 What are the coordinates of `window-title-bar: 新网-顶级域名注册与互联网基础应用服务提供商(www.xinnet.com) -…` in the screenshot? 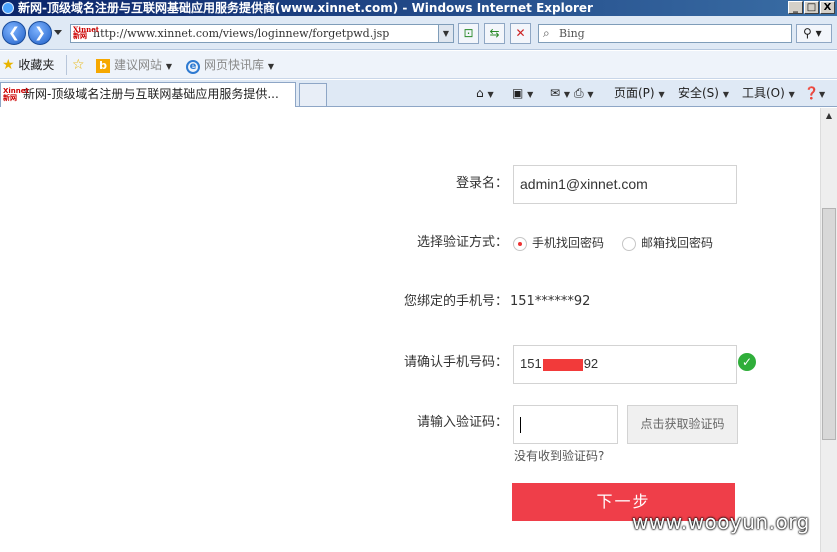 It's located at (418, 8).